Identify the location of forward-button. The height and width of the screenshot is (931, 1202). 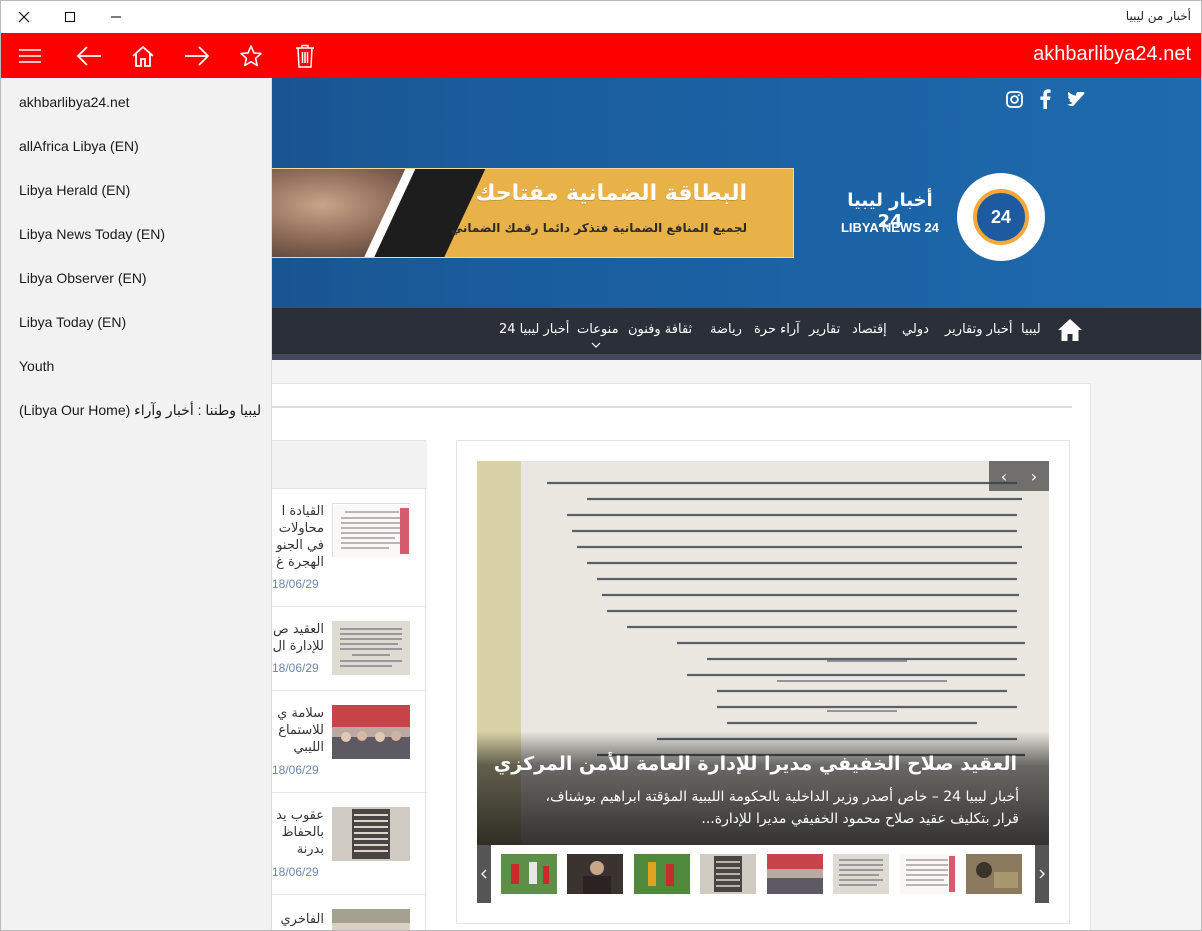
(197, 55).